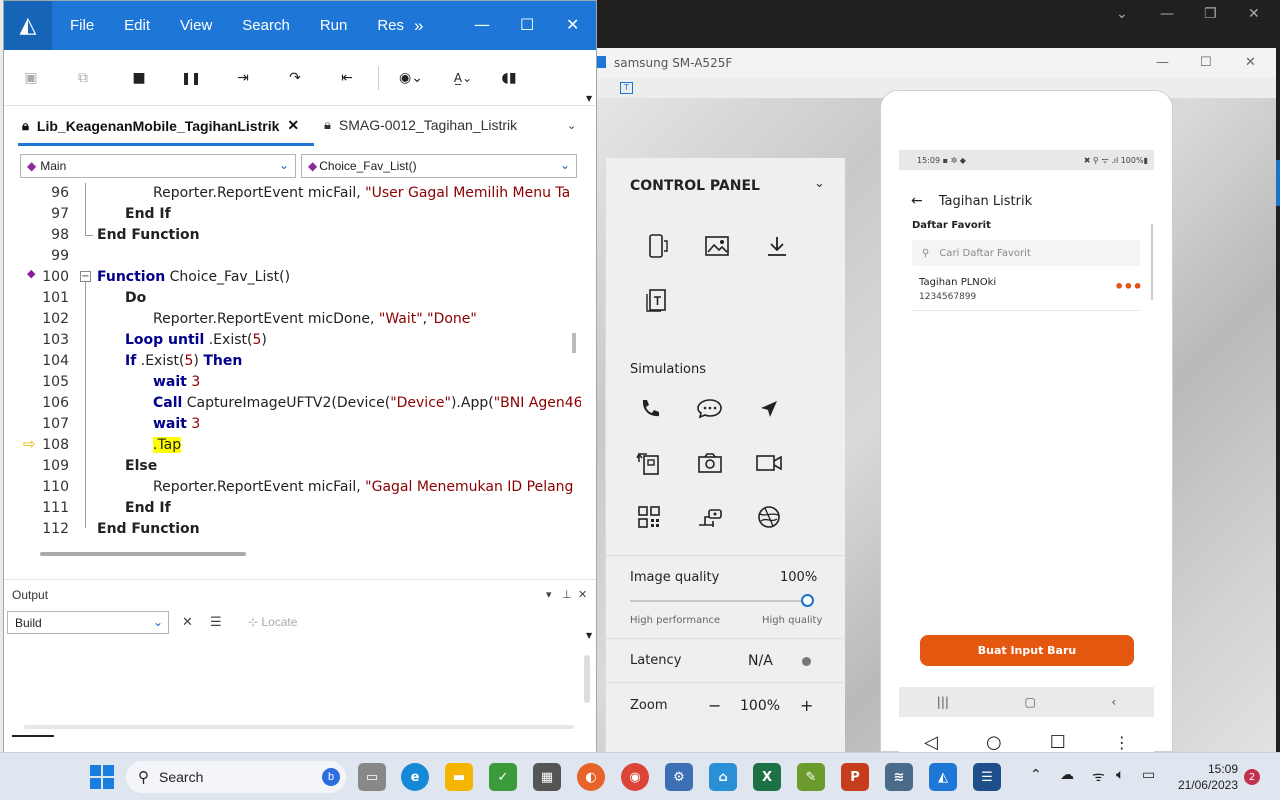 The image size is (1280, 800). I want to click on volume-icon: 🔈︎, so click(1120, 775).